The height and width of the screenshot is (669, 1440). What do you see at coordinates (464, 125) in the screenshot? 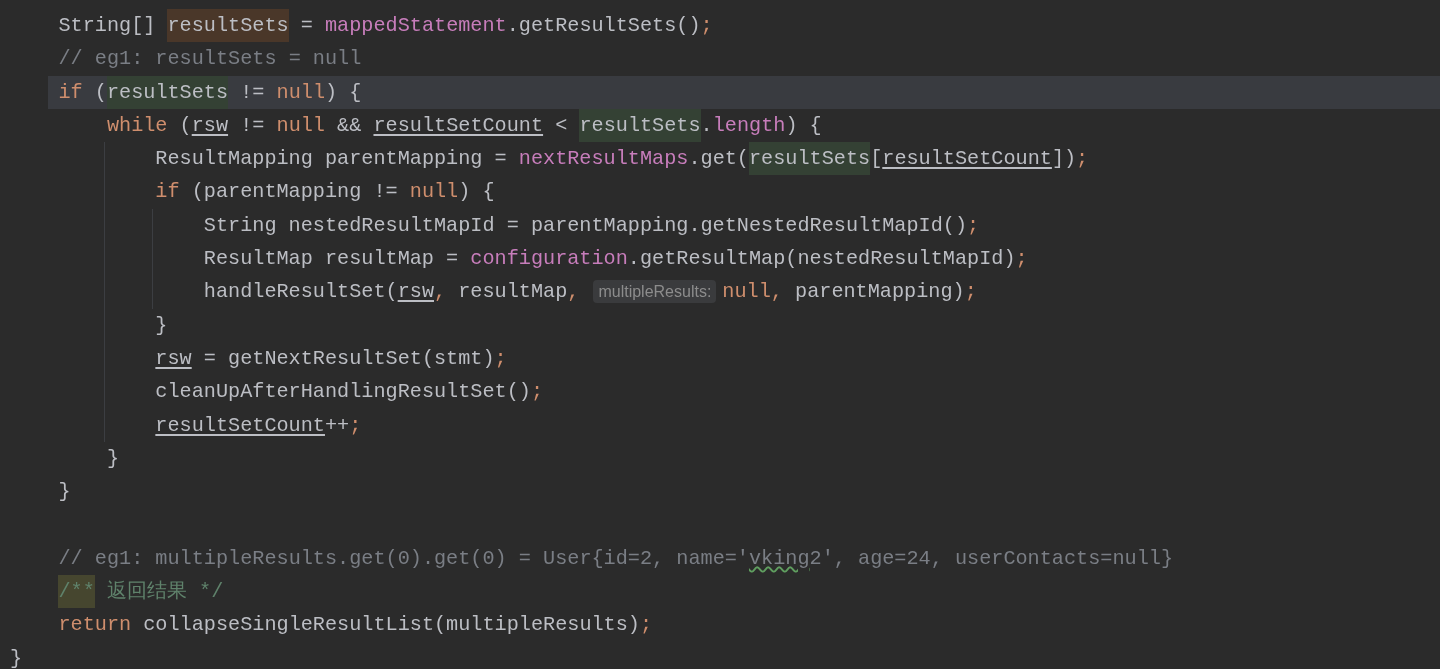
I see `code-line: while (rsw != null && resultSetCount < resultSets.length) {` at bounding box center [464, 125].